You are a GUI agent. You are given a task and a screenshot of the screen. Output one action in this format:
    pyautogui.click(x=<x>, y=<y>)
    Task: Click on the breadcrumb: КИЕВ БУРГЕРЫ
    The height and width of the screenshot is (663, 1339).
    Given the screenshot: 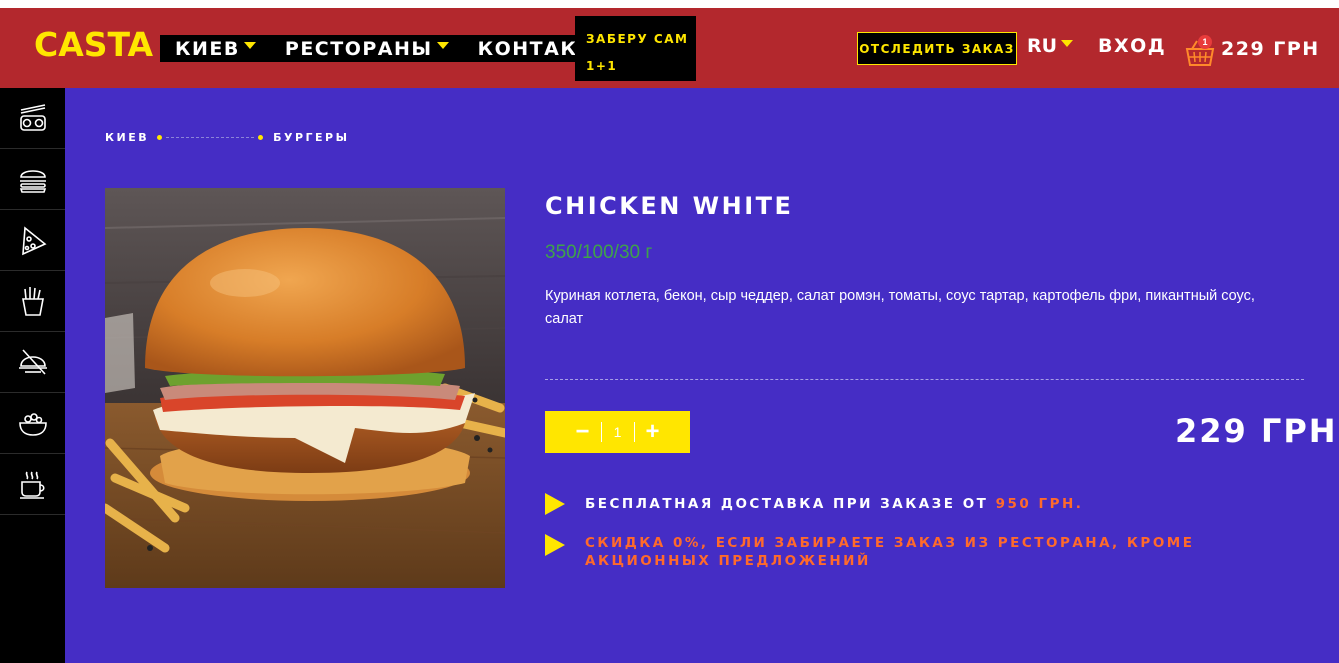 What is the action you would take?
    pyautogui.click(x=227, y=137)
    